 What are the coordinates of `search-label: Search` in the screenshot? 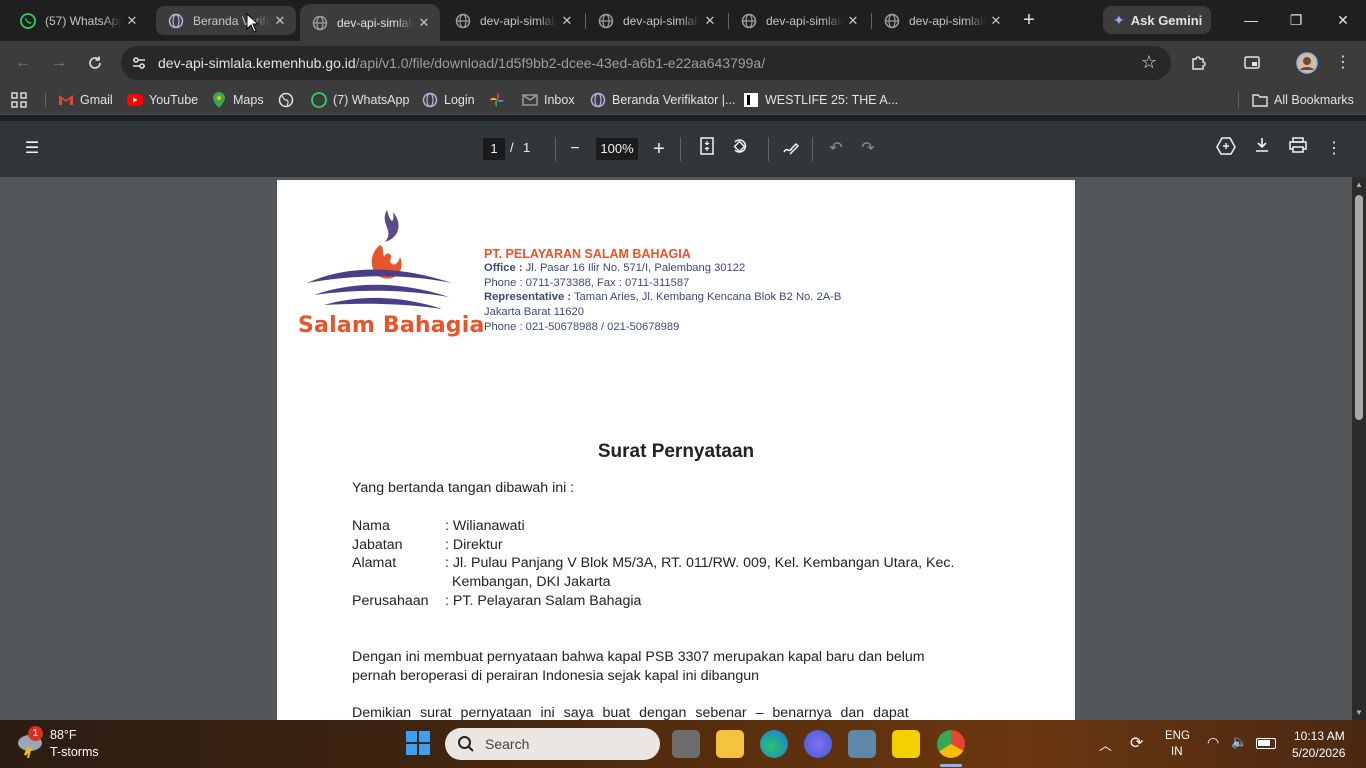 It's located at (507, 744).